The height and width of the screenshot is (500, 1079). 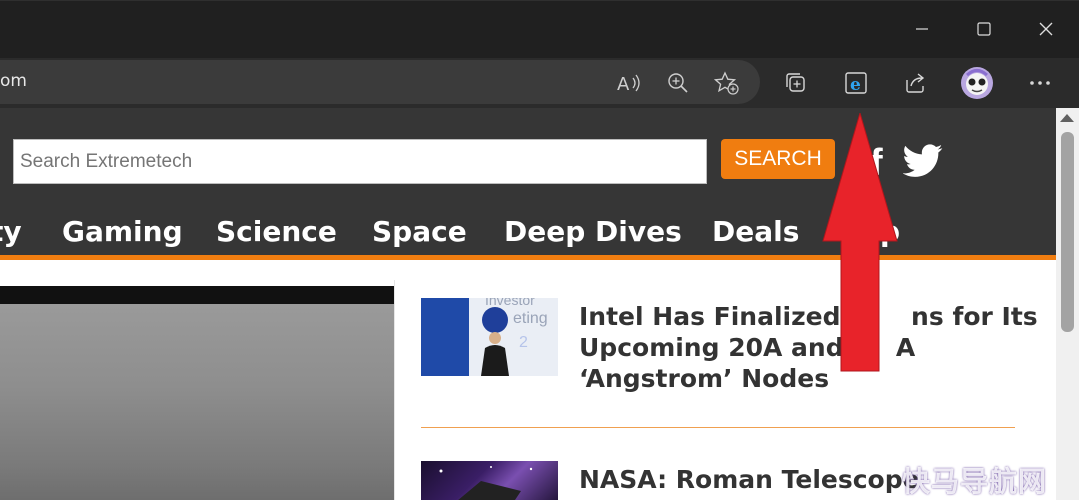 What do you see at coordinates (13, 81) in the screenshot?
I see `address-url: om` at bounding box center [13, 81].